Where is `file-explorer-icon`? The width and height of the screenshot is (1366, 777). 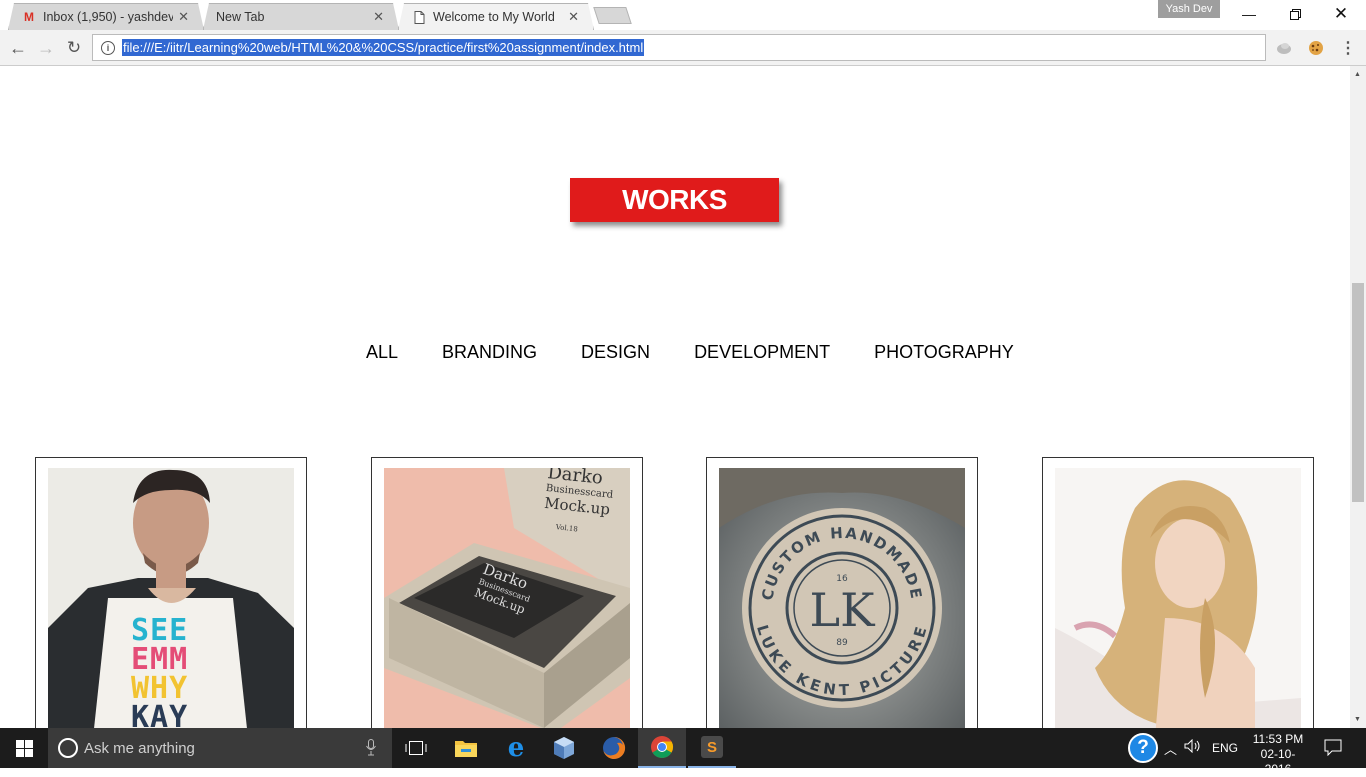
file-explorer-icon is located at coordinates (466, 748).